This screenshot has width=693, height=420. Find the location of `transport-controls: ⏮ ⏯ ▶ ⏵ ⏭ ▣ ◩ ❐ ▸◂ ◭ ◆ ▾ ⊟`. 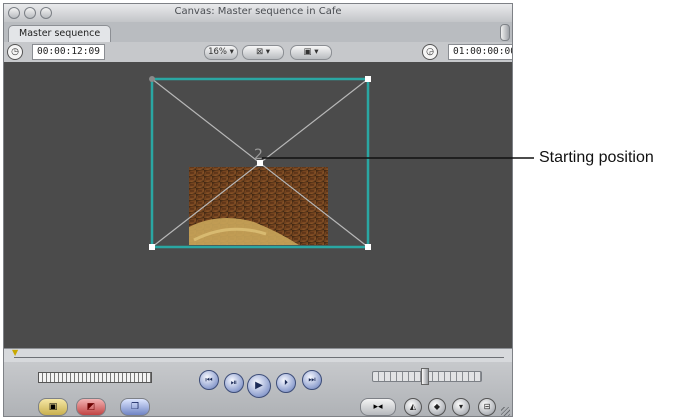

transport-controls: ⏮ ⏯ ▶ ⏵ ⏭ ▣ ◩ ❐ ▸◂ ◭ ◆ ▾ ⊟ is located at coordinates (258, 389).